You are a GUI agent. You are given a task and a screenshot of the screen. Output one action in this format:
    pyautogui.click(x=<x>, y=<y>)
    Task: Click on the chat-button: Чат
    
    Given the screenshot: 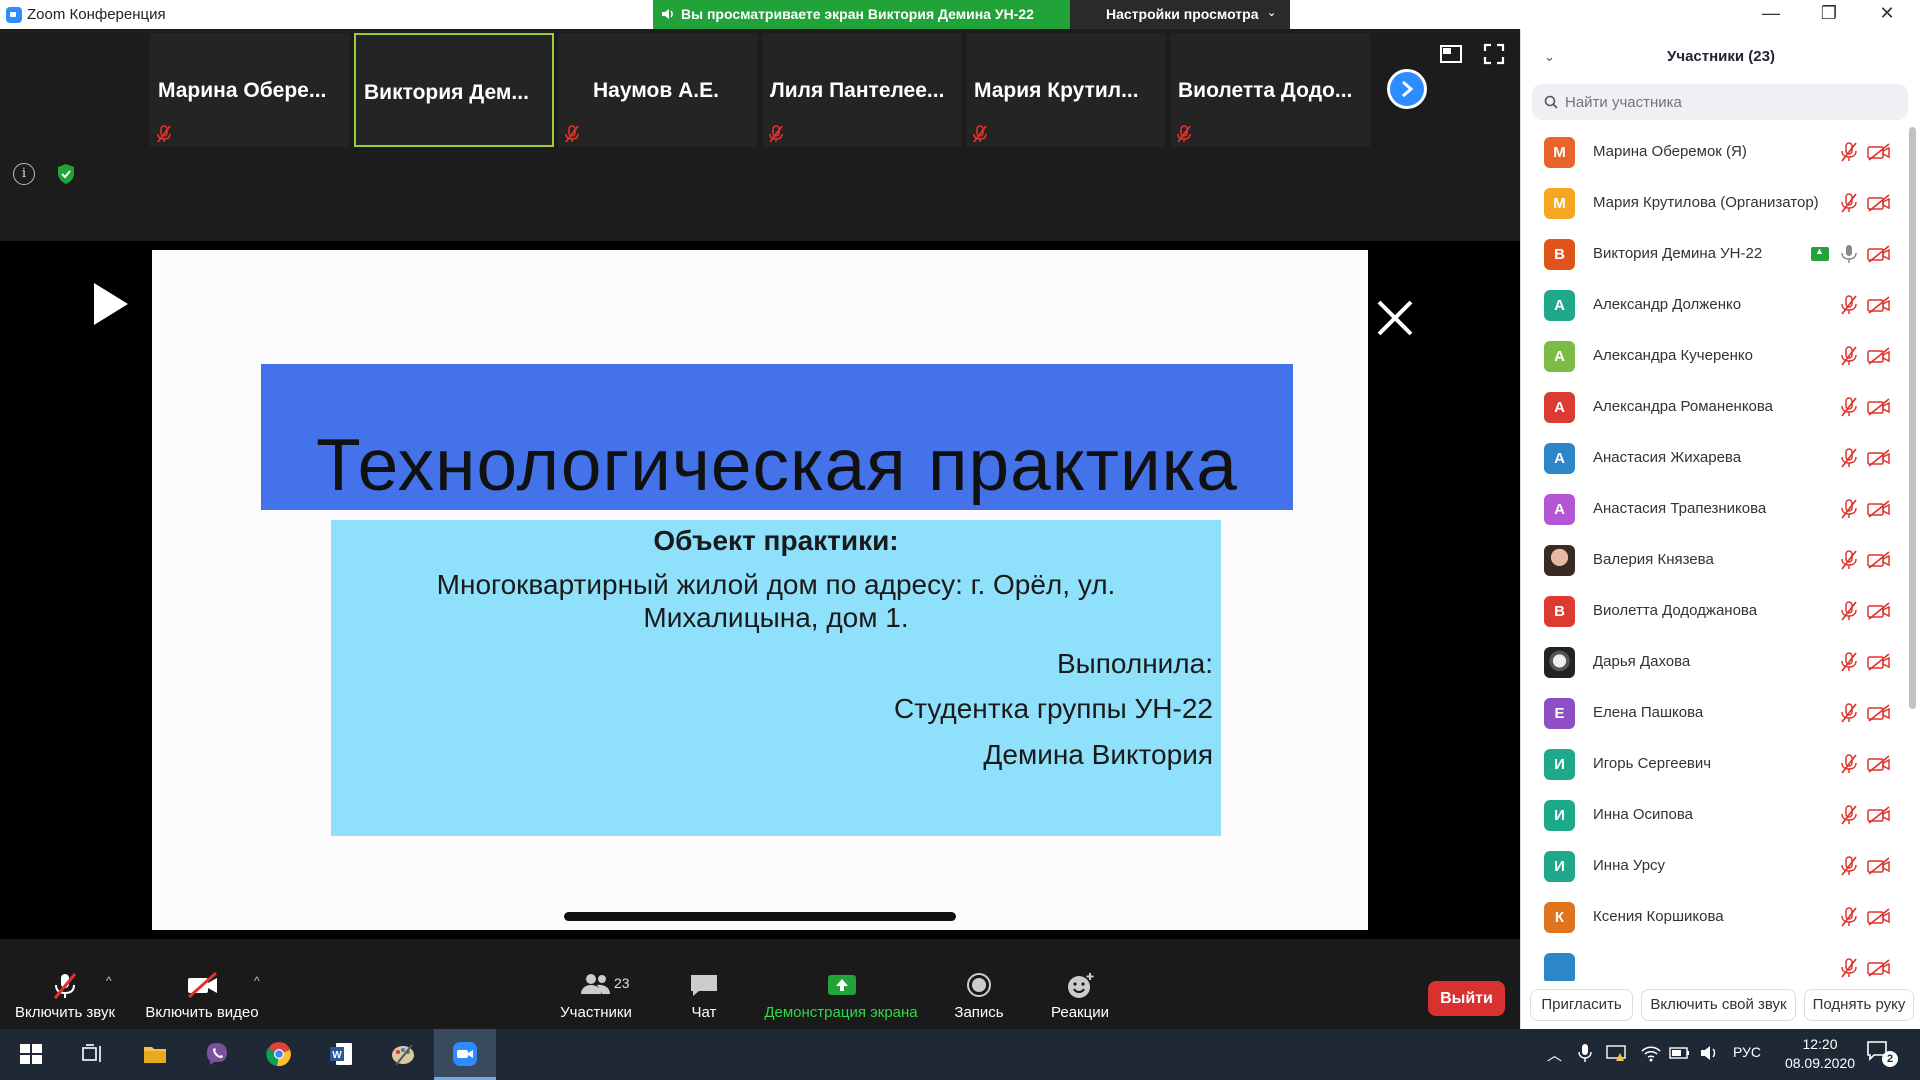 What is the action you would take?
    pyautogui.click(x=704, y=984)
    